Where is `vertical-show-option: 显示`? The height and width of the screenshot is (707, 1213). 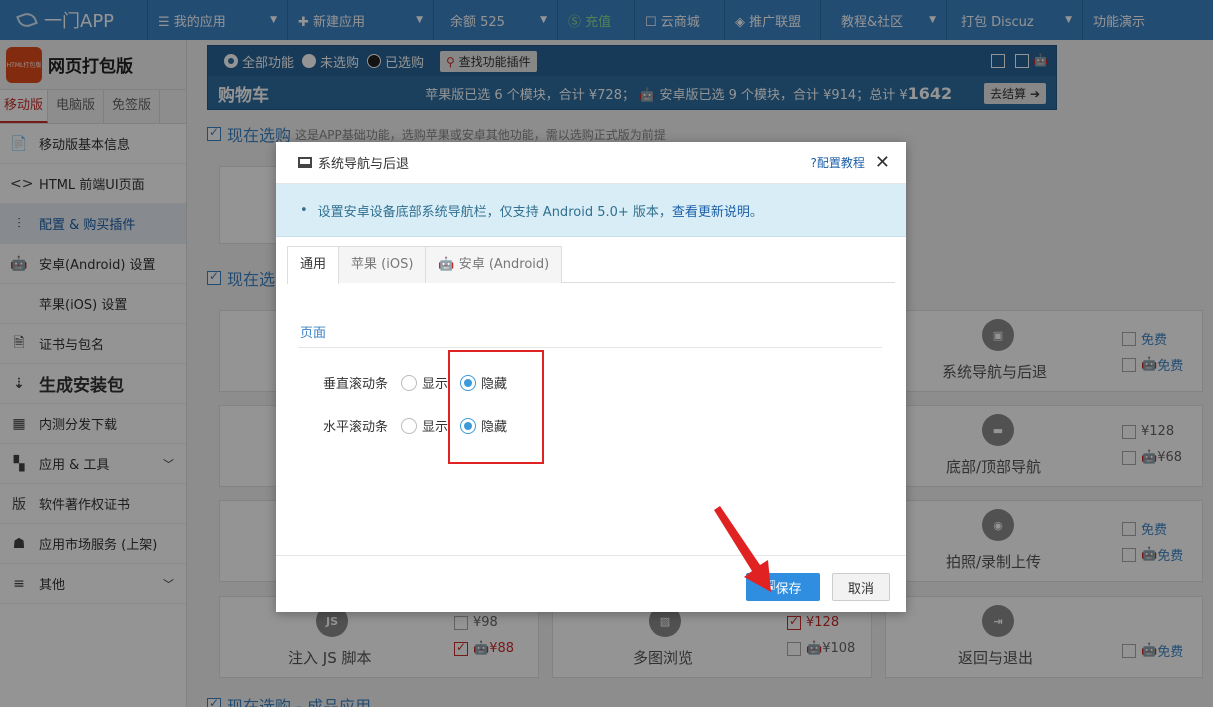
vertical-show-option: 显示 is located at coordinates (424, 382).